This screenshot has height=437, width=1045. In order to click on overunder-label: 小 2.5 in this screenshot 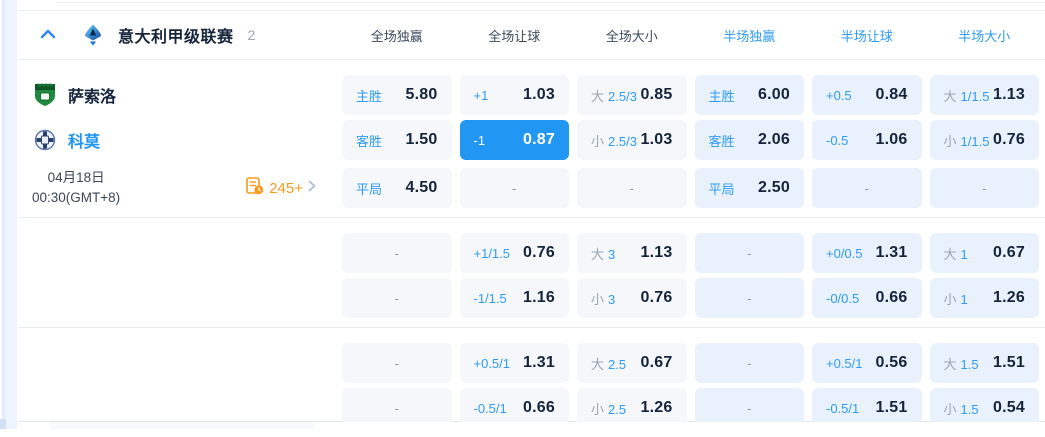, I will do `click(608, 408)`.